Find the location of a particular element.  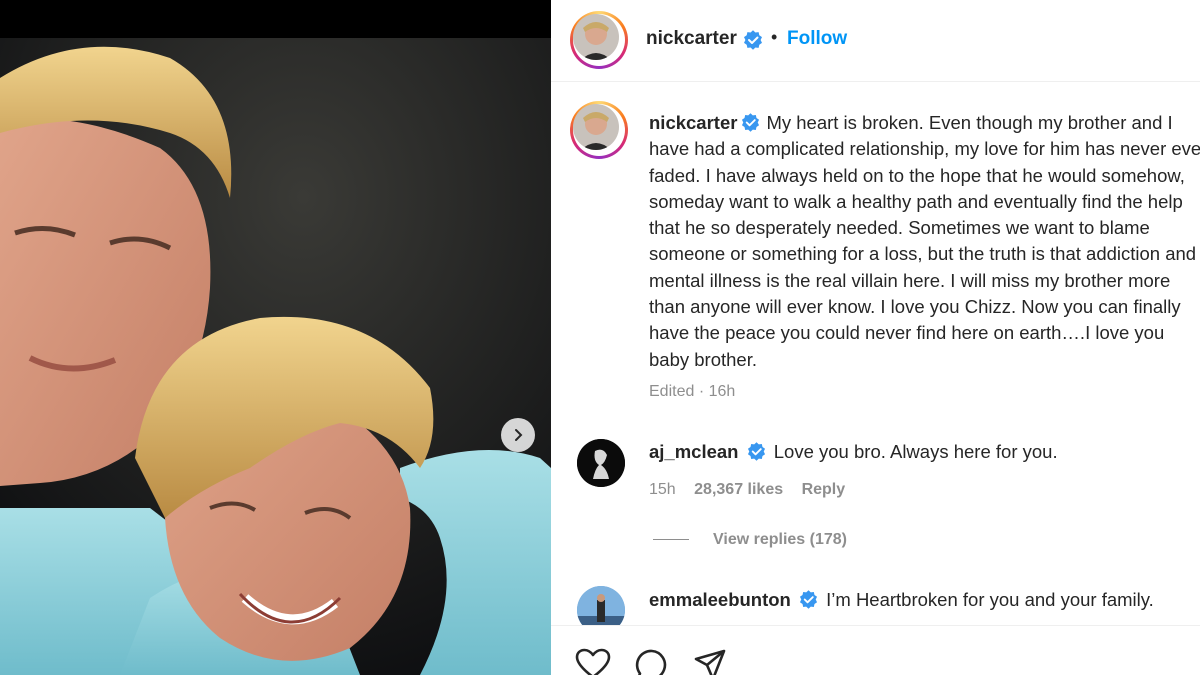

comment-time: 15h is located at coordinates (662, 489).